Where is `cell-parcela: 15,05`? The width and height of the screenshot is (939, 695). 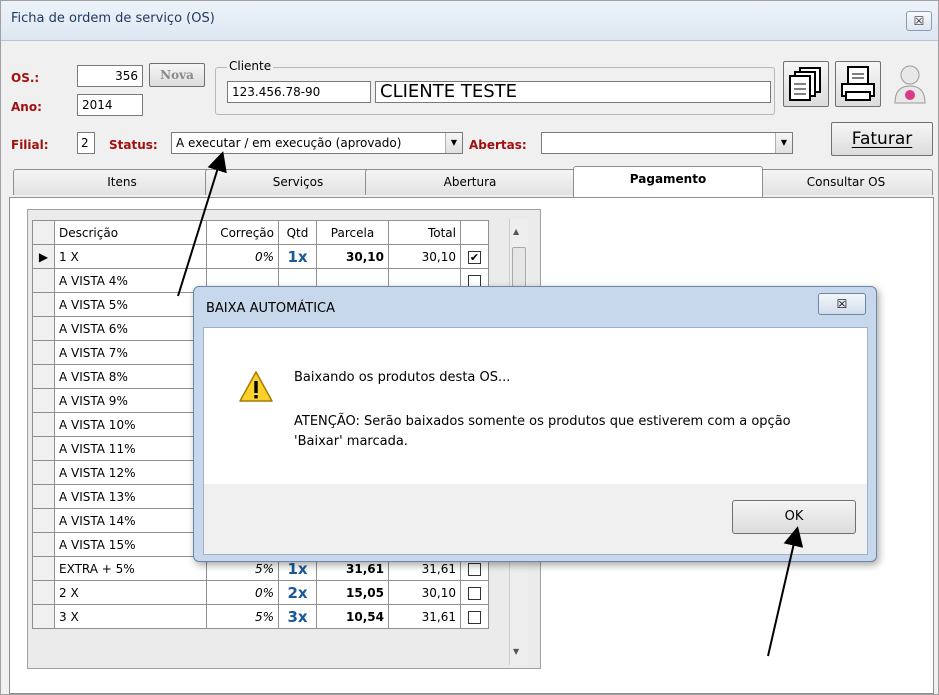
cell-parcela: 15,05 is located at coordinates (352, 592).